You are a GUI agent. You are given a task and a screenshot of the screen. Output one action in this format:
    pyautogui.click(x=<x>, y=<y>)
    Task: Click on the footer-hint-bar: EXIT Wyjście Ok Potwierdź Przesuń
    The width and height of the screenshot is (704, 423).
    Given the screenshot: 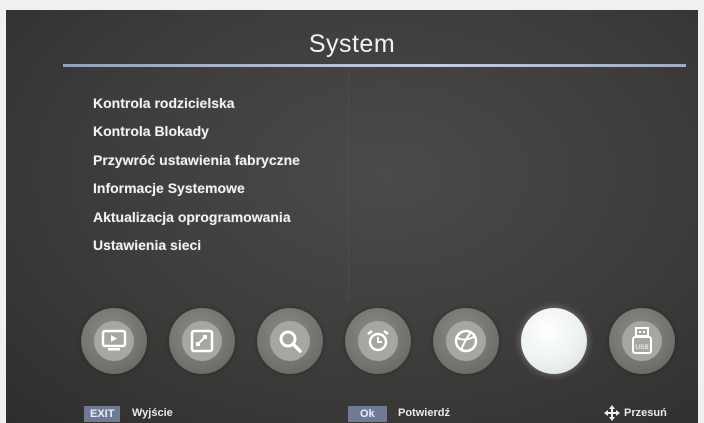 What is the action you would take?
    pyautogui.click(x=352, y=413)
    